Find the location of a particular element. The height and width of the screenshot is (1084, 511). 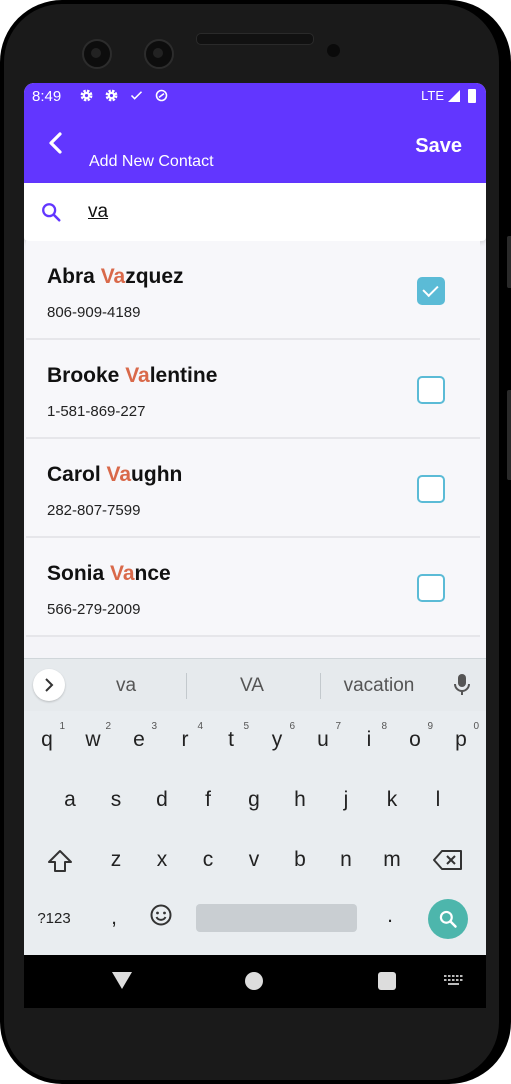

key-t: t5 is located at coordinates (231, 736).